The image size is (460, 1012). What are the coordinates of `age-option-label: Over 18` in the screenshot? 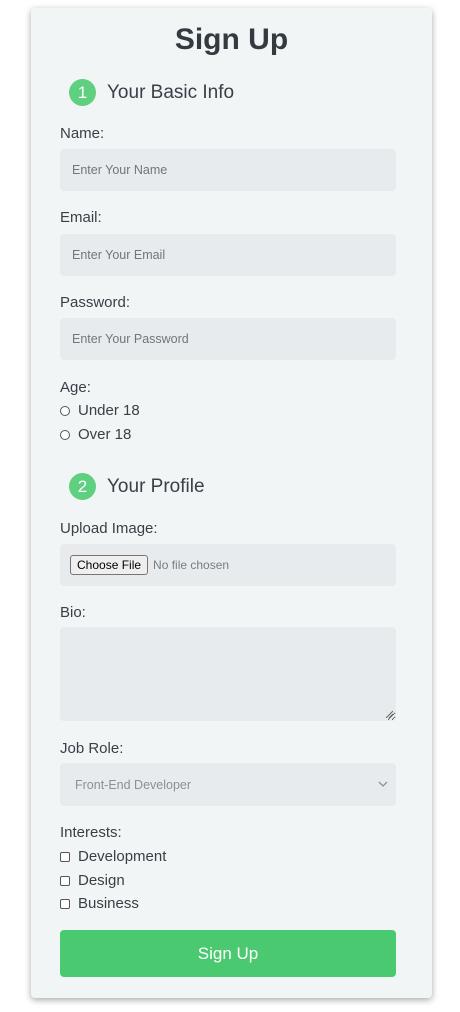 It's located at (105, 434).